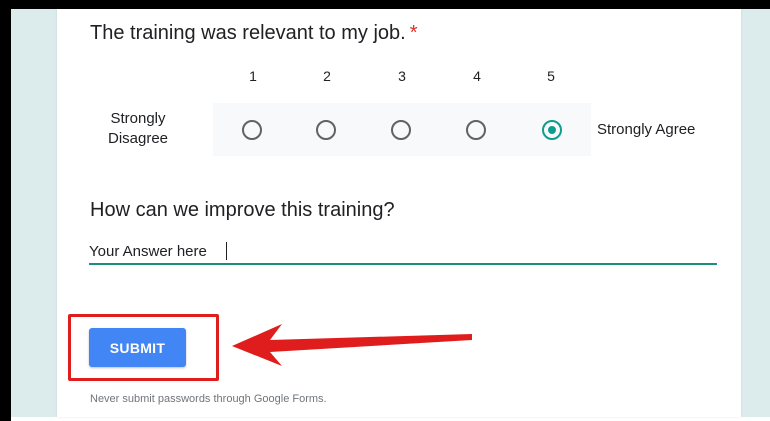  What do you see at coordinates (34, 213) in the screenshot?
I see `page-background-left` at bounding box center [34, 213].